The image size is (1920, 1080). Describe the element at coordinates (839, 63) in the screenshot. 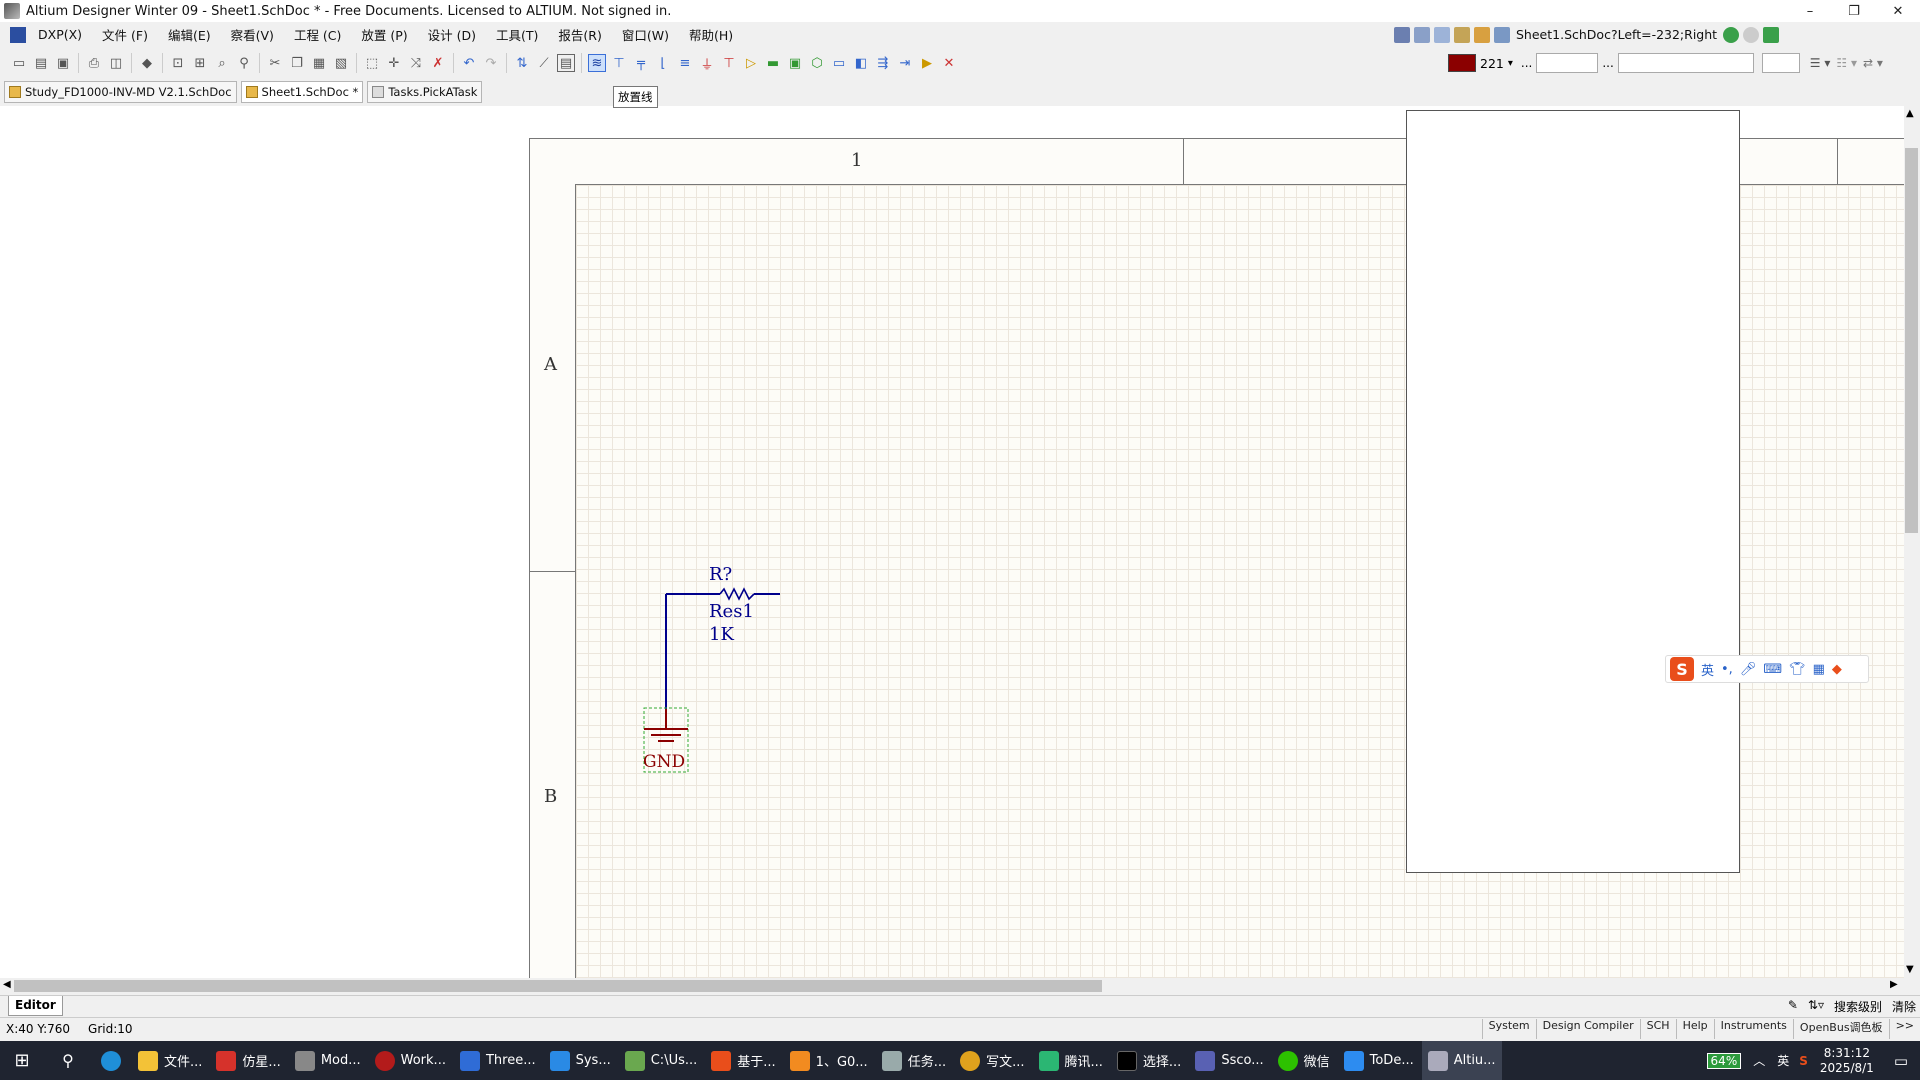

I see `place-port-icon: ▭` at that location.